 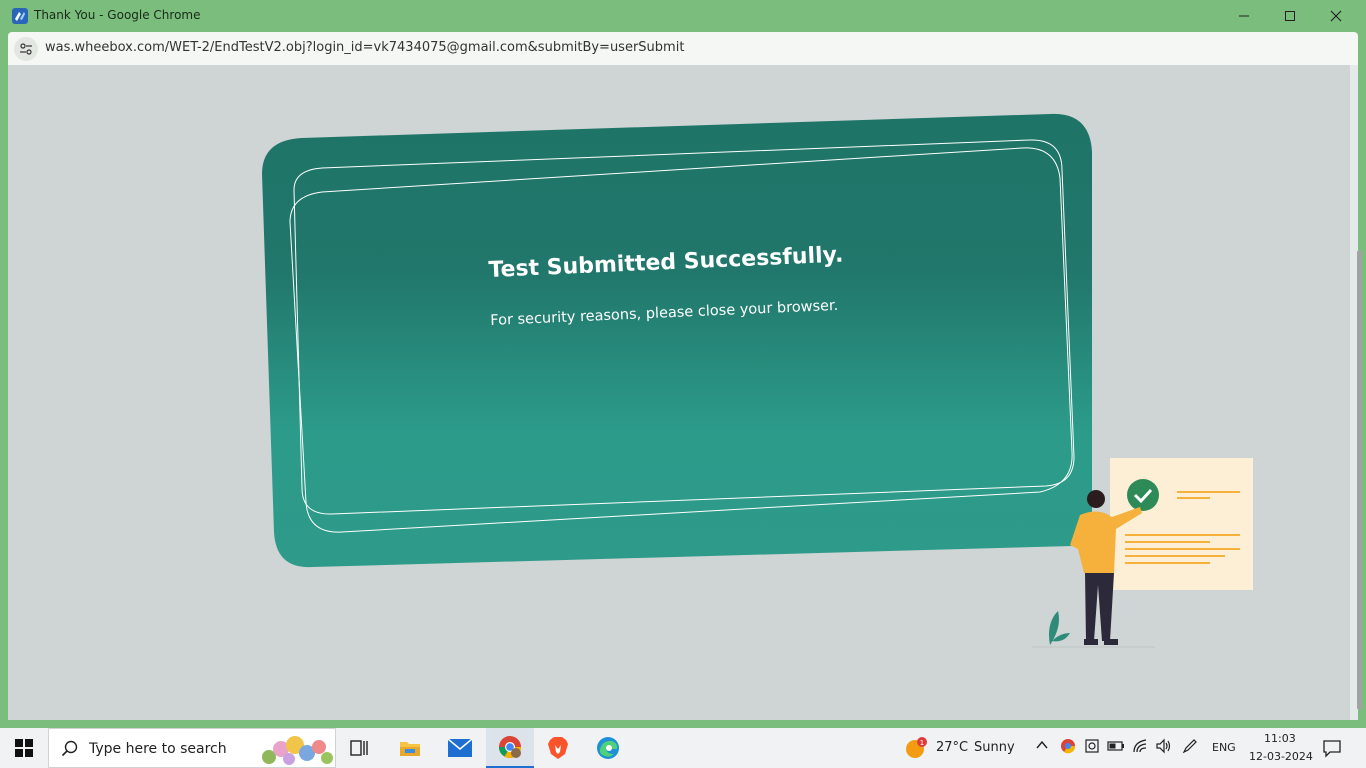 What do you see at coordinates (158, 749) in the screenshot?
I see `search-placeholder: Type here to search` at bounding box center [158, 749].